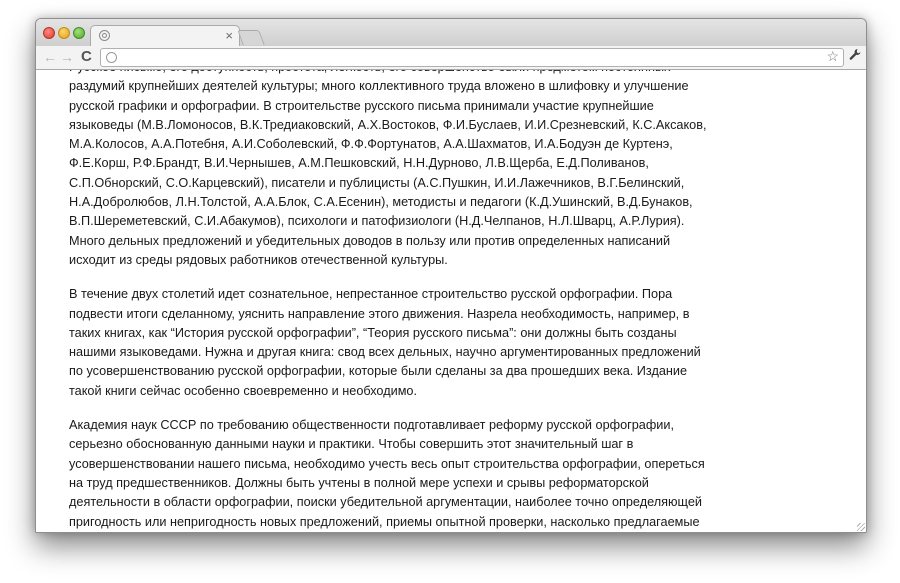 The height and width of the screenshot is (583, 900). Describe the element at coordinates (165, 36) in the screenshot. I see `browser-tab: ×` at that location.